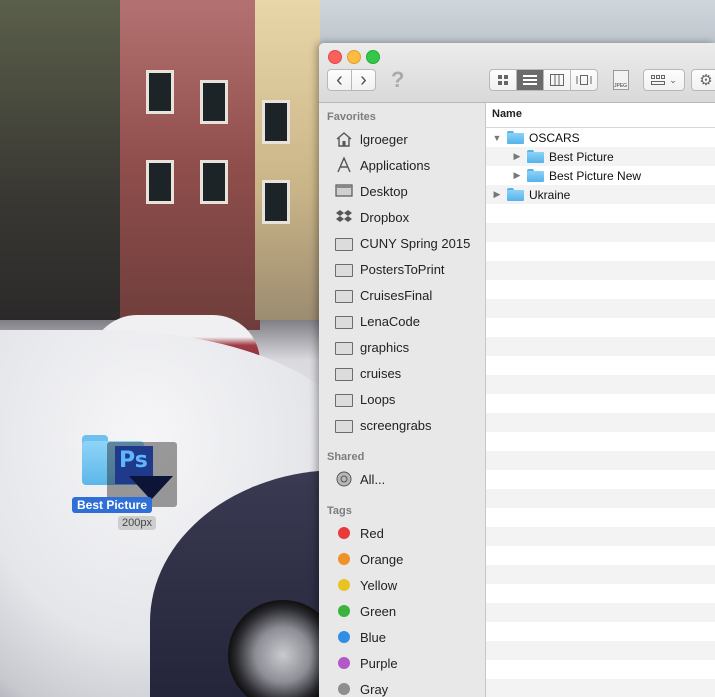 This screenshot has height=697, width=715. I want to click on sidebar-tag-red: Red, so click(359, 533).